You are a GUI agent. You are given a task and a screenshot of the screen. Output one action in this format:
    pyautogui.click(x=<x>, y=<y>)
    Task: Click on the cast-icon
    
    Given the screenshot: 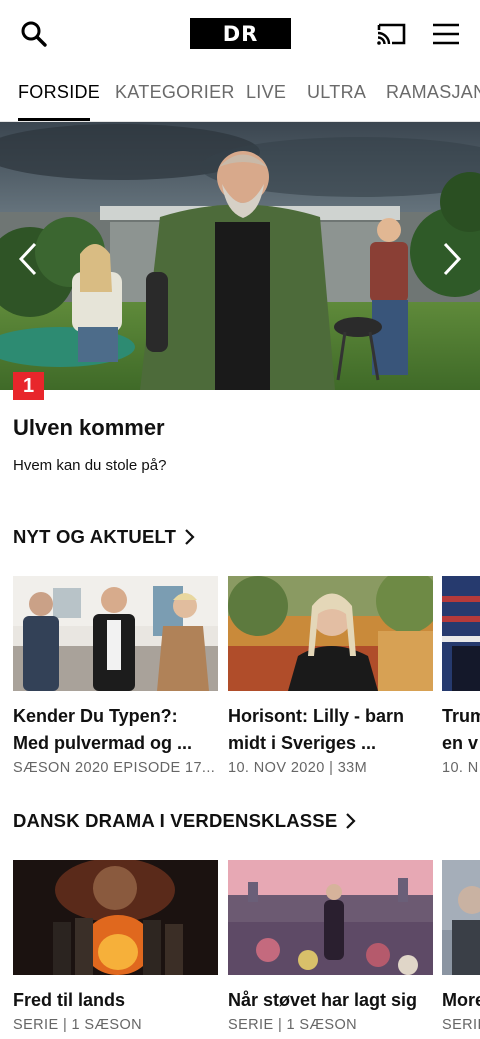 What is the action you would take?
    pyautogui.click(x=391, y=34)
    